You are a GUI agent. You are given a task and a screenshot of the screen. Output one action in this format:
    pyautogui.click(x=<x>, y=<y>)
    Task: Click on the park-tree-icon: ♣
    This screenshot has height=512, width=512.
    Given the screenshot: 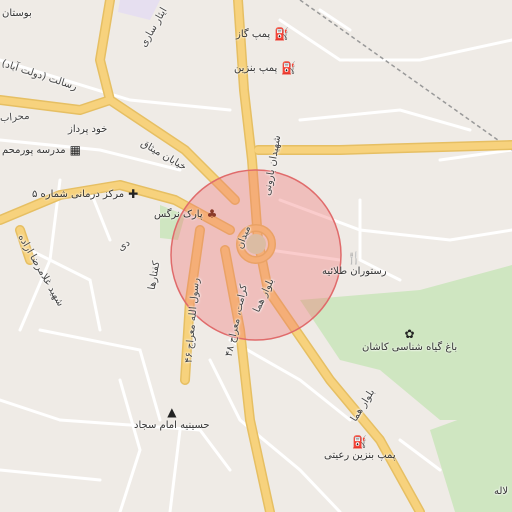 What is the action you would take?
    pyautogui.click(x=212, y=214)
    